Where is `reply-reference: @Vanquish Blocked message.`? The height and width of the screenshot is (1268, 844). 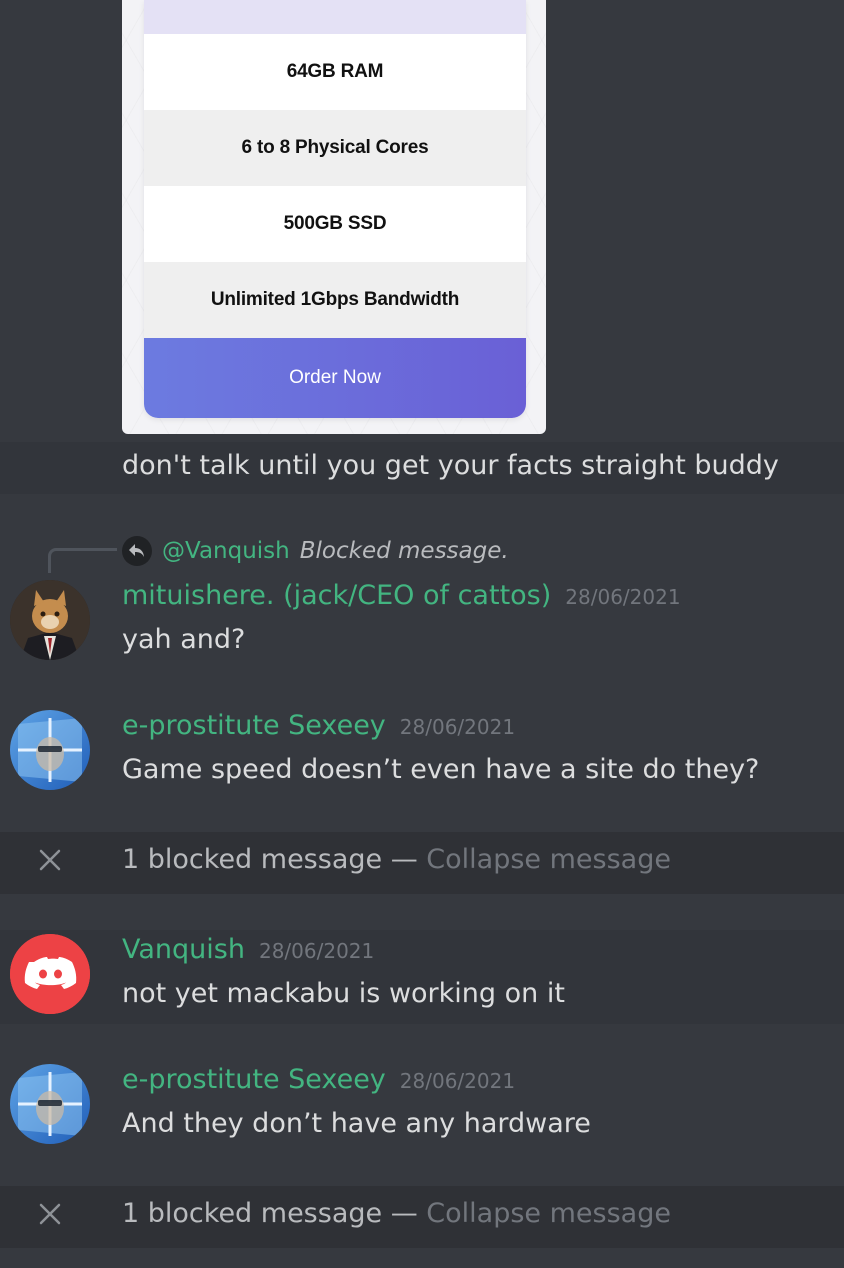
reply-reference: @Vanquish Blocked message. is located at coordinates (315, 551).